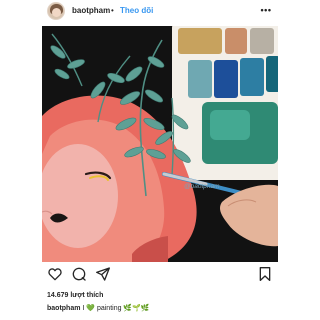 This screenshot has width=320, height=320. What do you see at coordinates (160, 12) in the screenshot?
I see `post-header: baotpham • Theo dõi •••` at bounding box center [160, 12].